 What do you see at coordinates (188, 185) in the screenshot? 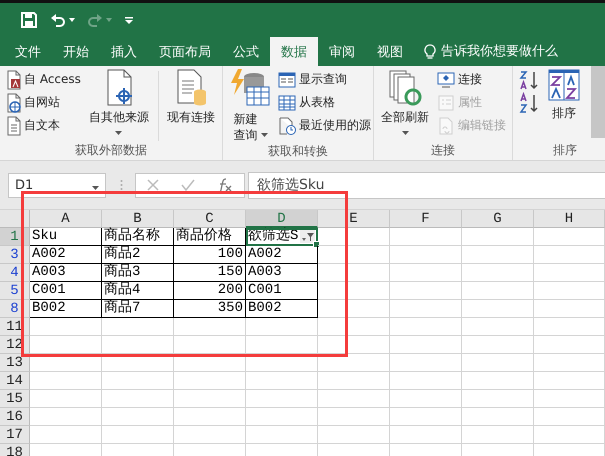
I see `enter-button` at bounding box center [188, 185].